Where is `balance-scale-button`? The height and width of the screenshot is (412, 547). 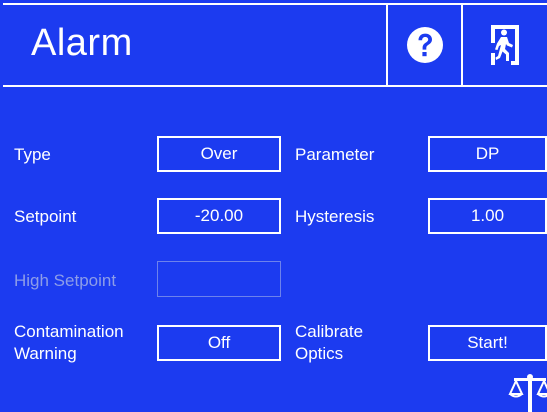
balance-scale-button is located at coordinates (527, 392).